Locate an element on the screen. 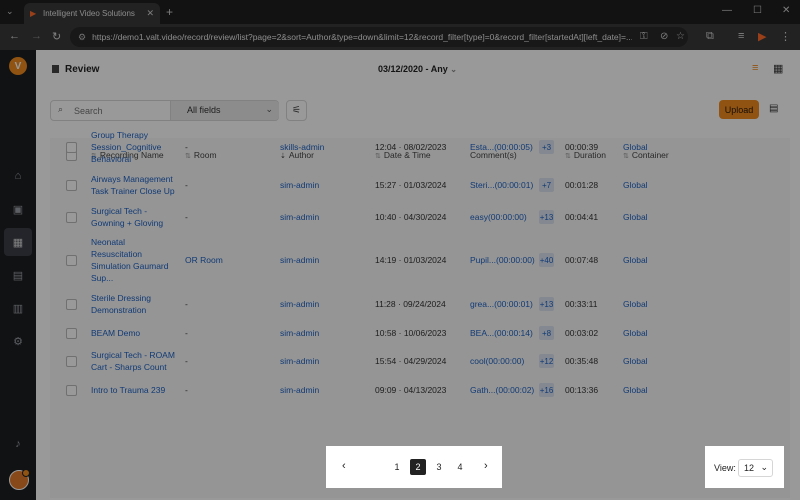 Image resolution: width=800 pixels, height=500 pixels. chevron-down-icon: ⌄ is located at coordinates (764, 467).